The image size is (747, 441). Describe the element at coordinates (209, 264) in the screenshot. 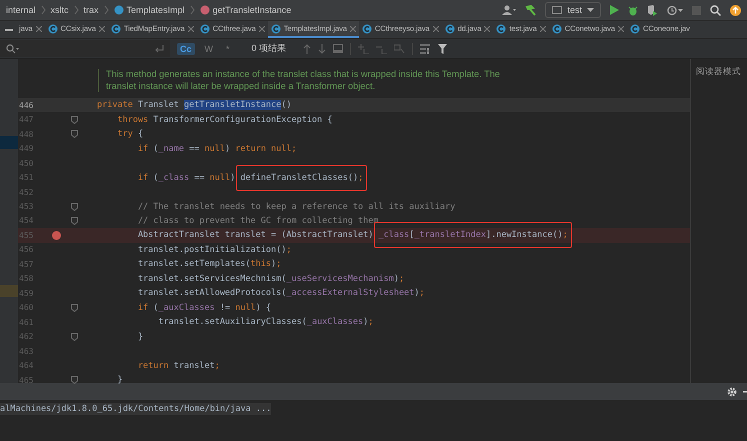

I see `code-line: translet.setTemplates(this);` at that location.